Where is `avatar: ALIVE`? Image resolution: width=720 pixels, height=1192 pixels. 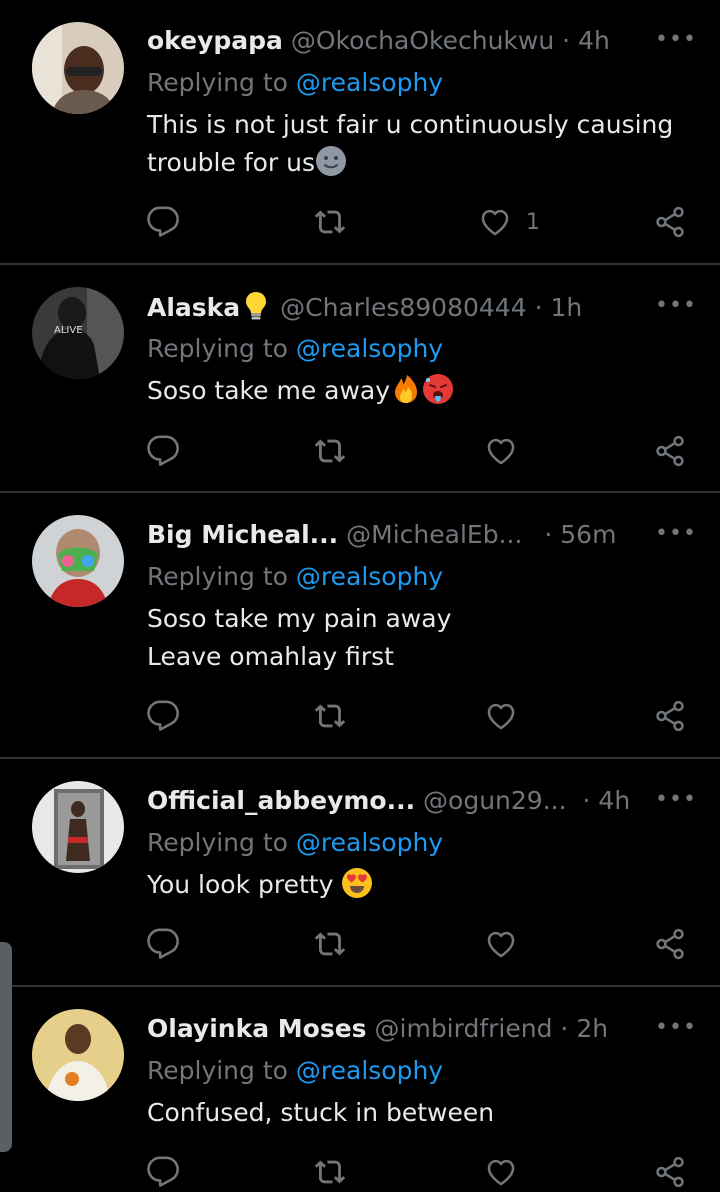 avatar: ALIVE is located at coordinates (78, 333).